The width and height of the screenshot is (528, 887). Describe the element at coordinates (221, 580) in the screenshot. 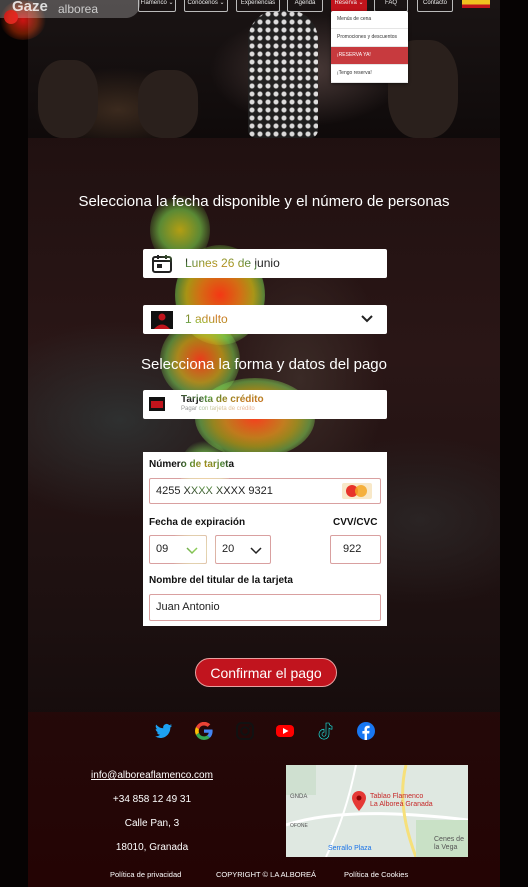

I see `holder-label: Nombre del titular de la tarjeta` at that location.